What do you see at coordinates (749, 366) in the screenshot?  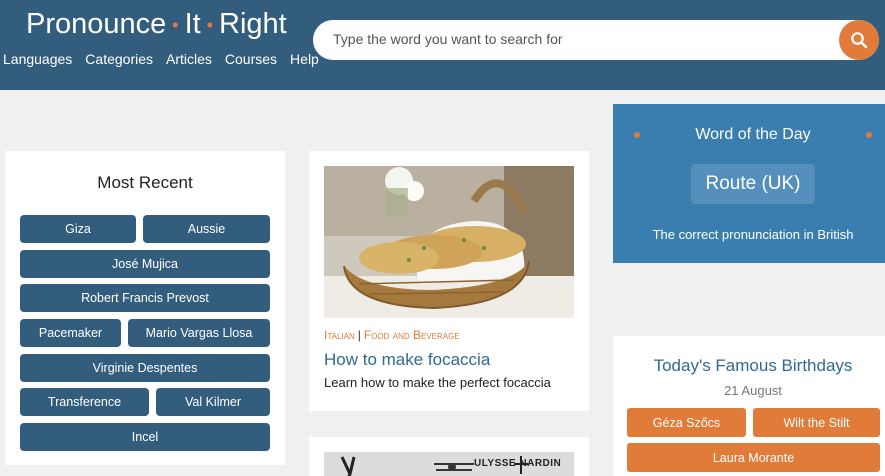 I see `famous-birthdays-title: Today's Famous Birthdays` at bounding box center [749, 366].